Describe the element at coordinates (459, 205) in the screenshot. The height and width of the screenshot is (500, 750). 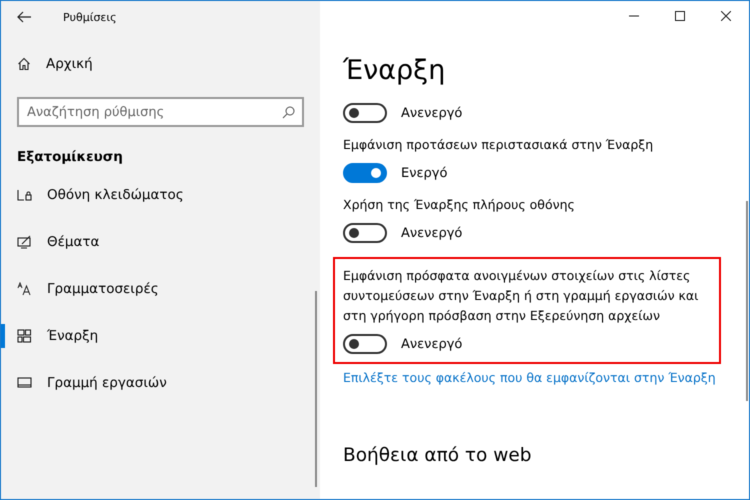
I see `setting-label: Χρήση της Έναρξης πλήρους οθόνης` at that location.